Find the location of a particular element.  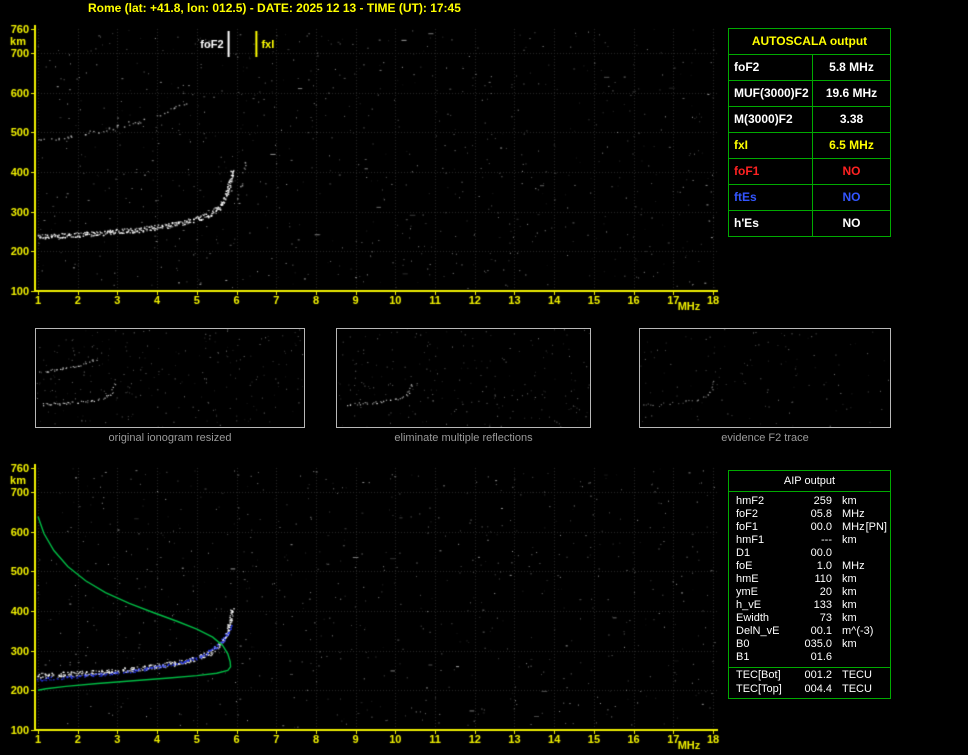

parameter-label: fxI is located at coordinates (771, 145).